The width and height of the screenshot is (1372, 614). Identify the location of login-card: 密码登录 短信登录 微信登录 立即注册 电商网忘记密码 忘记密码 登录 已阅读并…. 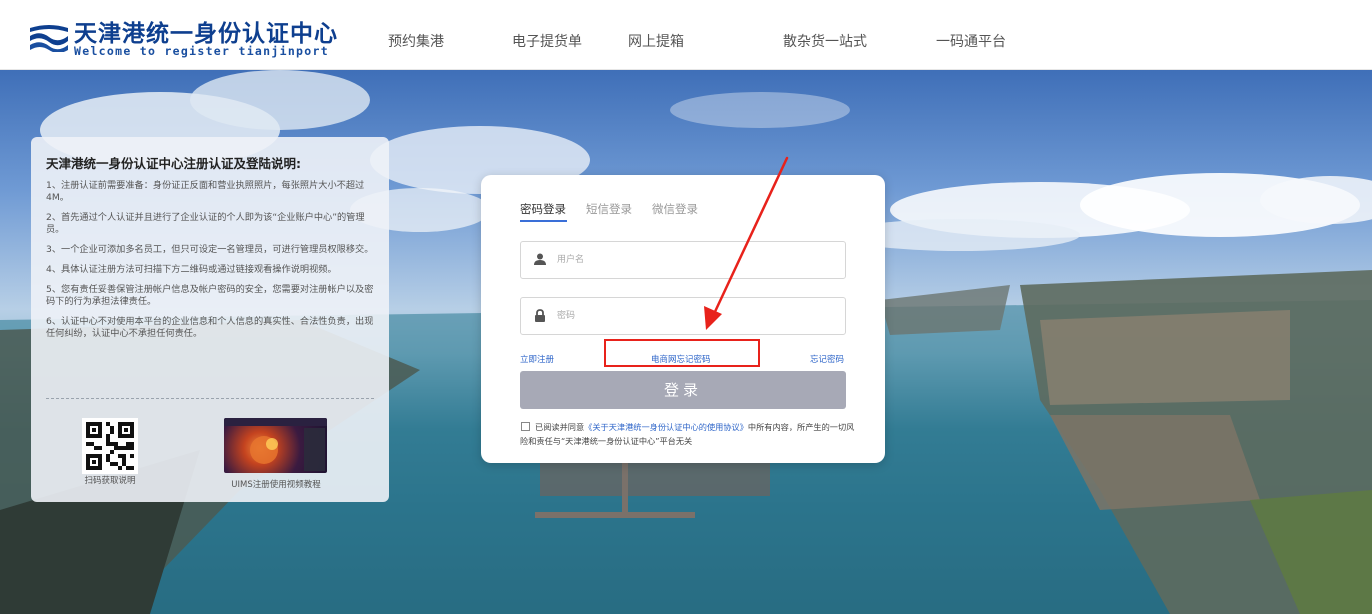
(683, 319).